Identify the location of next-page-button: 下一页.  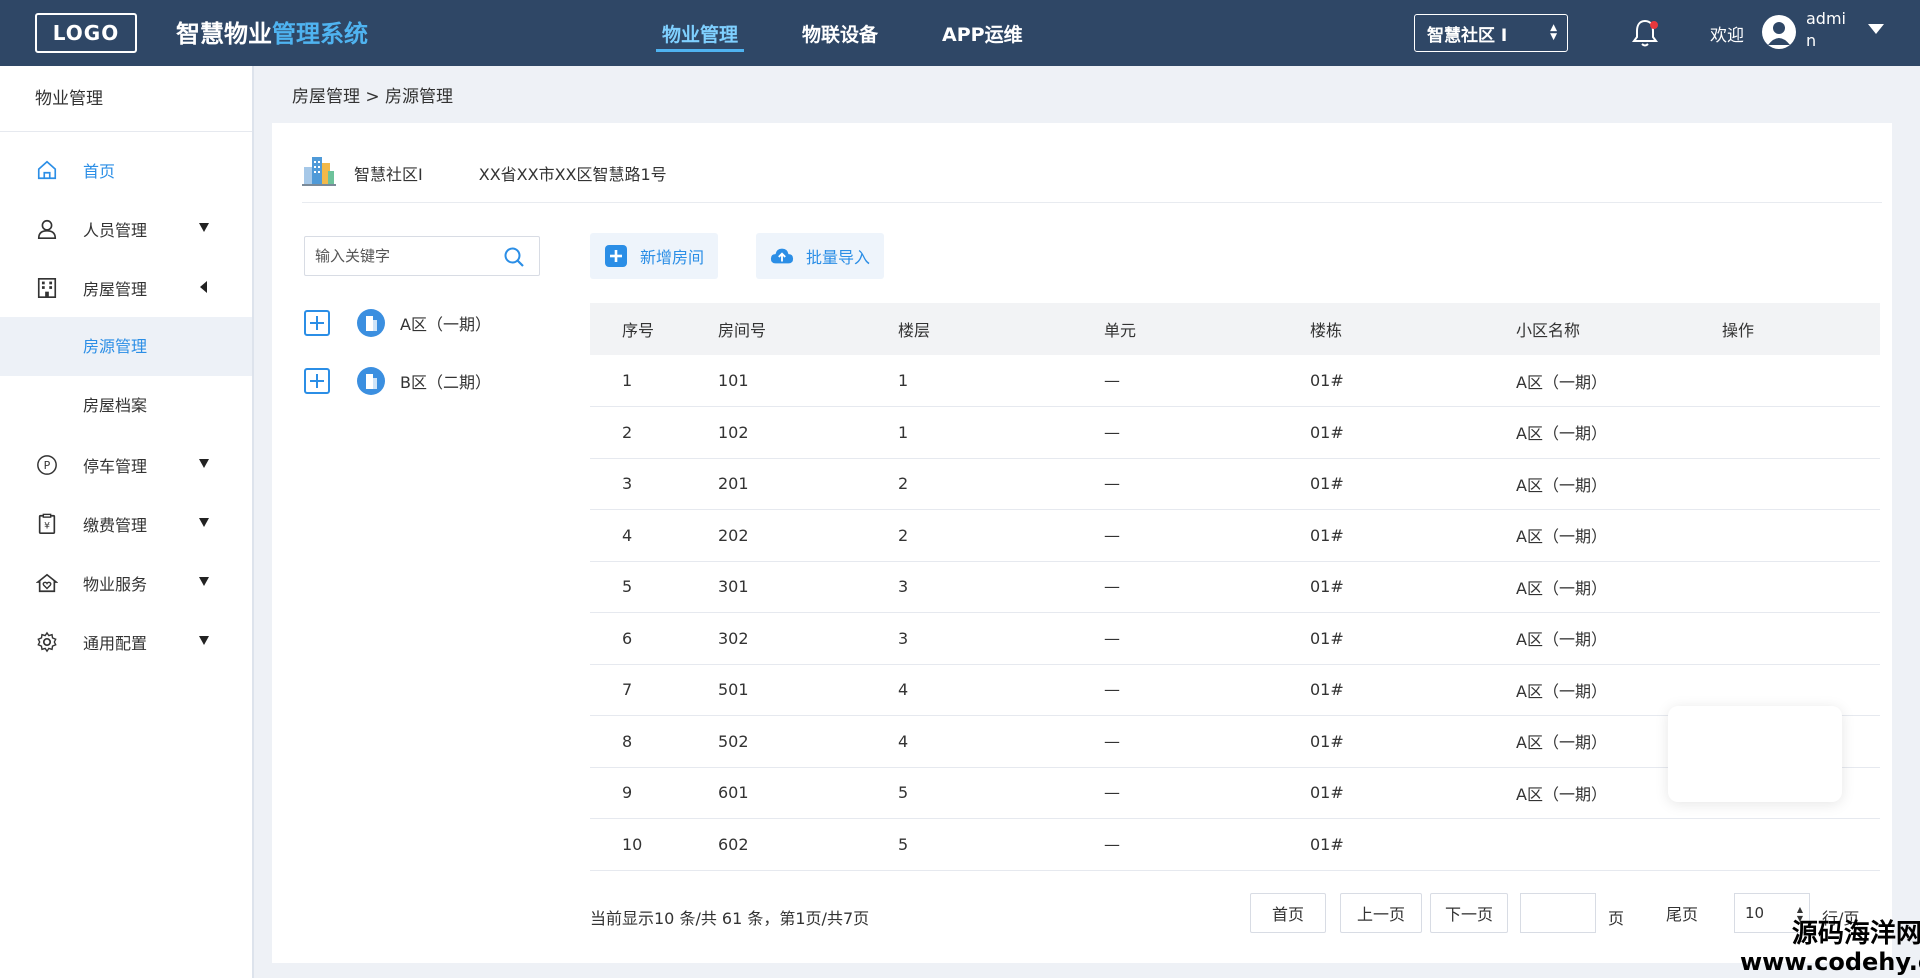
(1469, 913).